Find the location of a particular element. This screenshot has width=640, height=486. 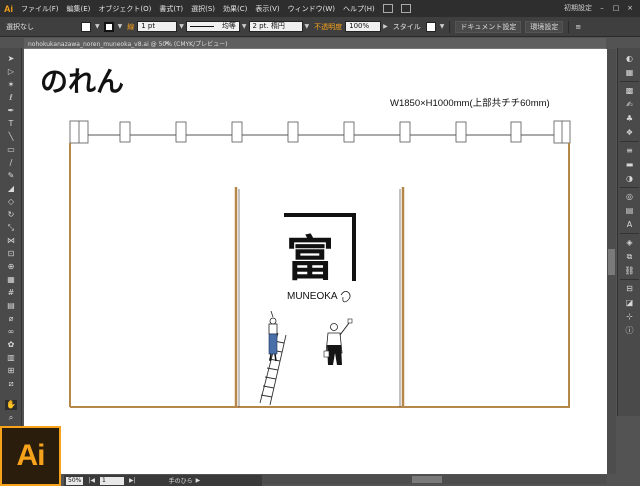

artboards-panel-icon: ⧉ is located at coordinates (629, 257).